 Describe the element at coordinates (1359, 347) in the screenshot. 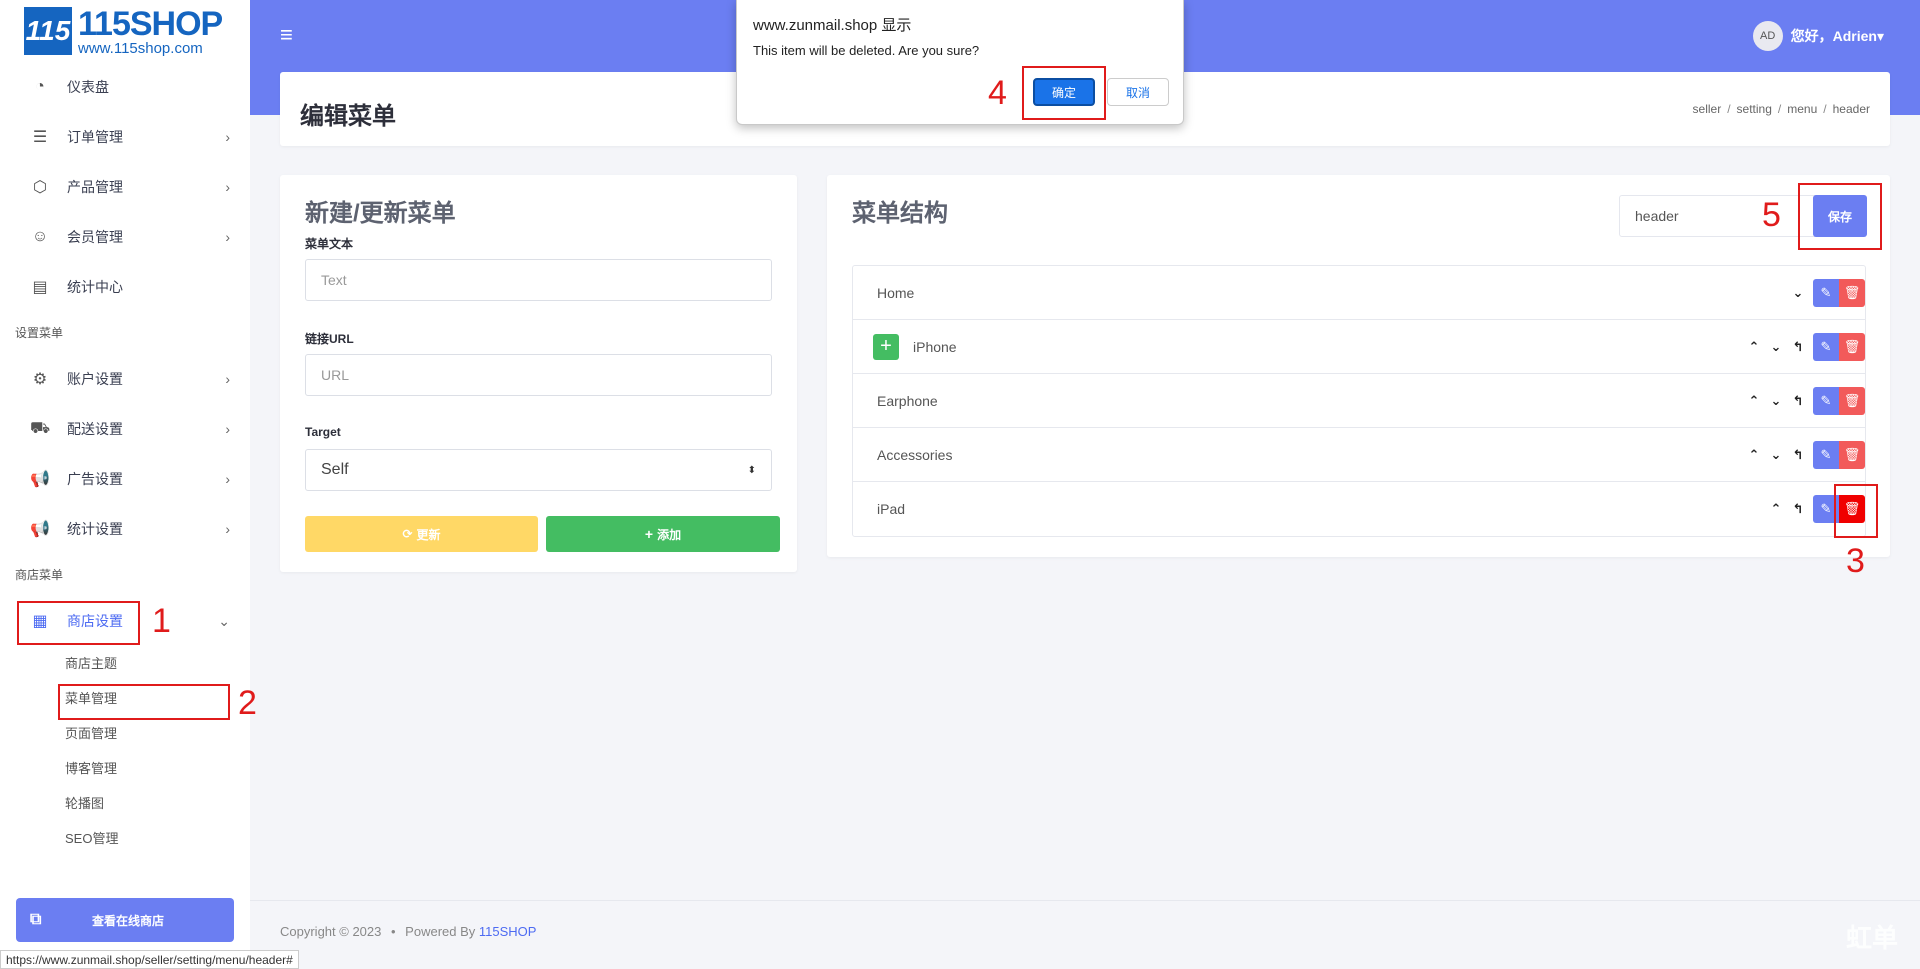

I see `list-item: + iPhone ⌃ ⌄ ↰ ✎ 🗑` at that location.